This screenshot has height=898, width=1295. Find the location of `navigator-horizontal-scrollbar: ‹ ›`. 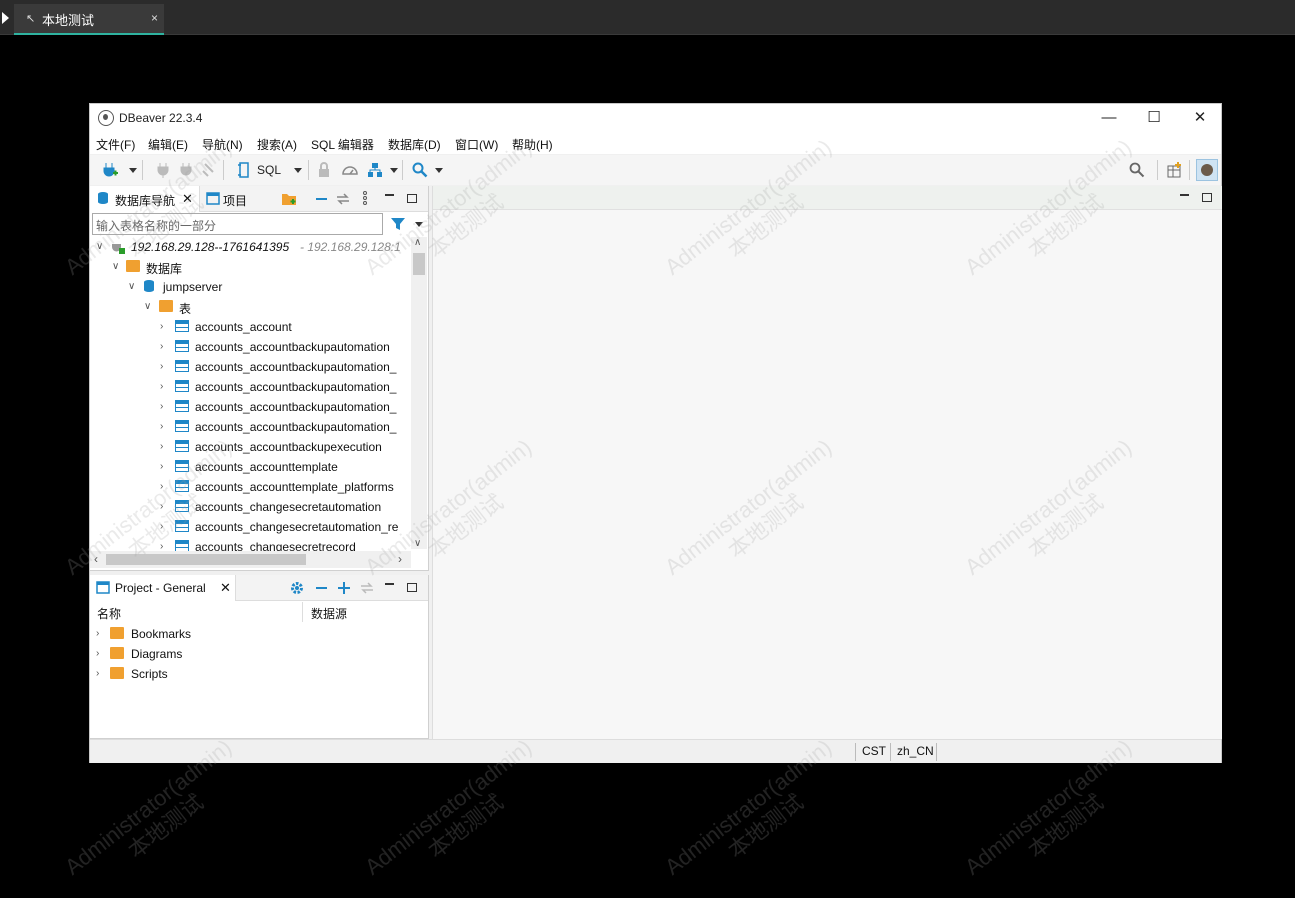

navigator-horizontal-scrollbar: ‹ › is located at coordinates (250, 559).